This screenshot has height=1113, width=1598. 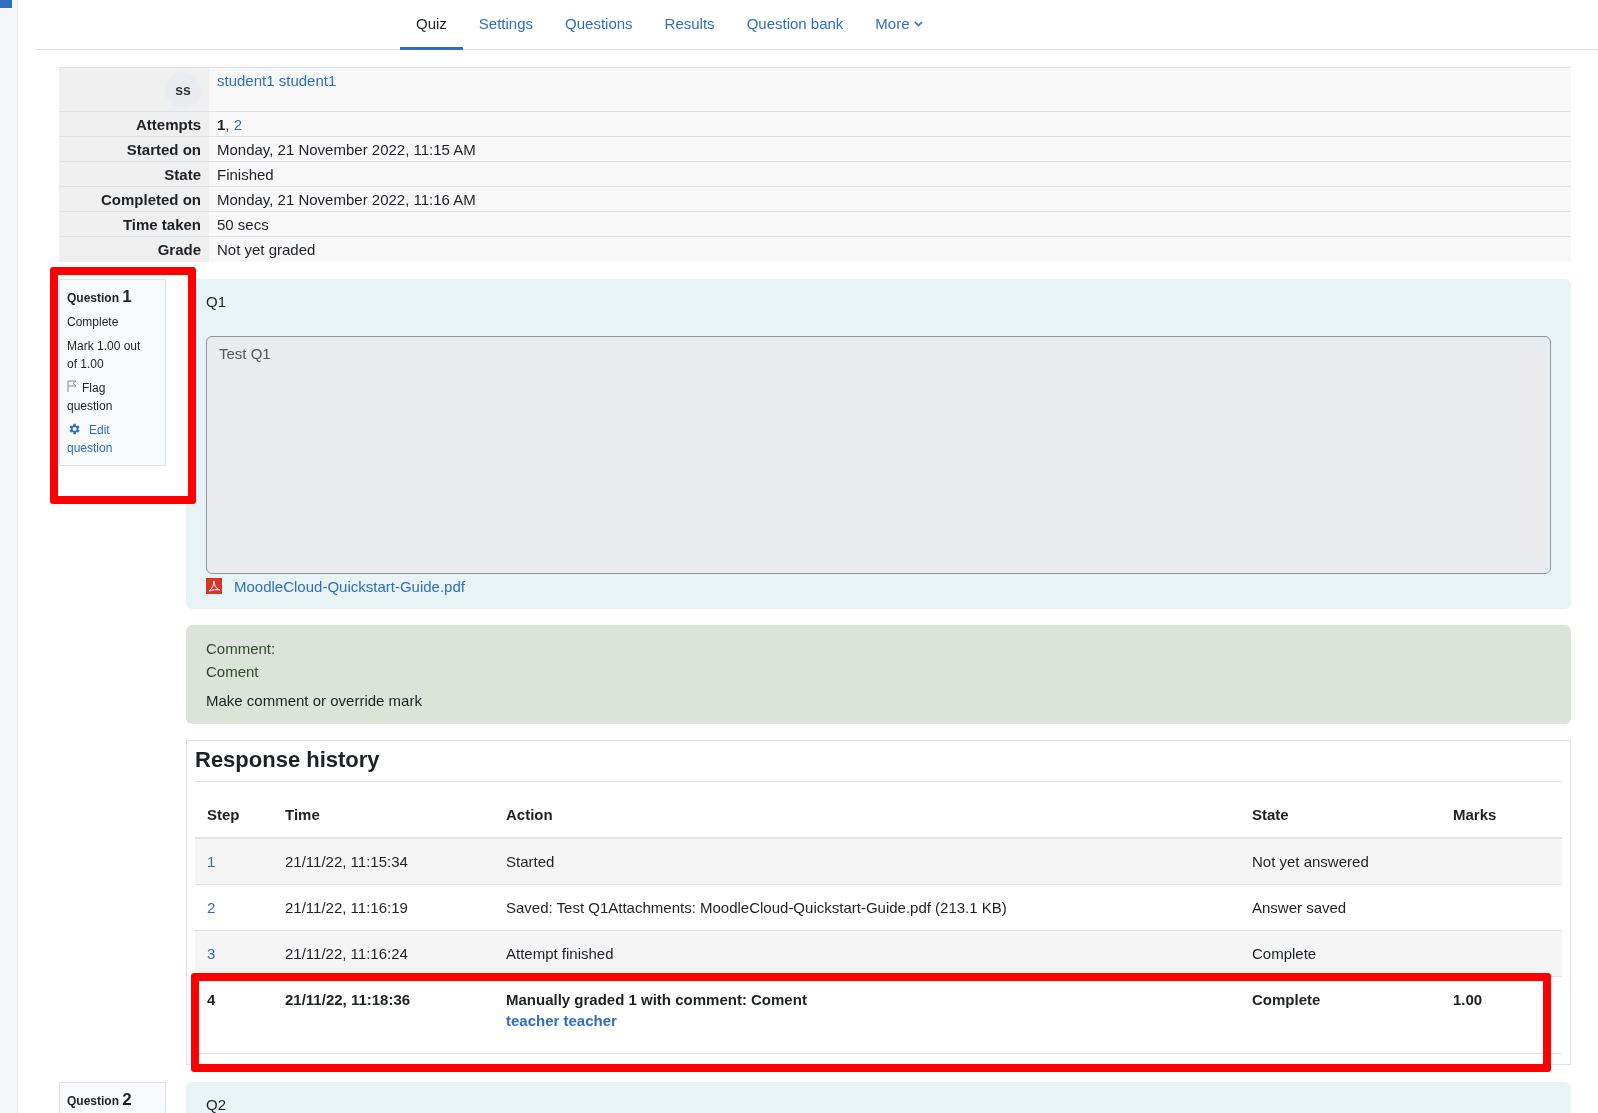 What do you see at coordinates (134, 124) in the screenshot?
I see `row-label: Attempts` at bounding box center [134, 124].